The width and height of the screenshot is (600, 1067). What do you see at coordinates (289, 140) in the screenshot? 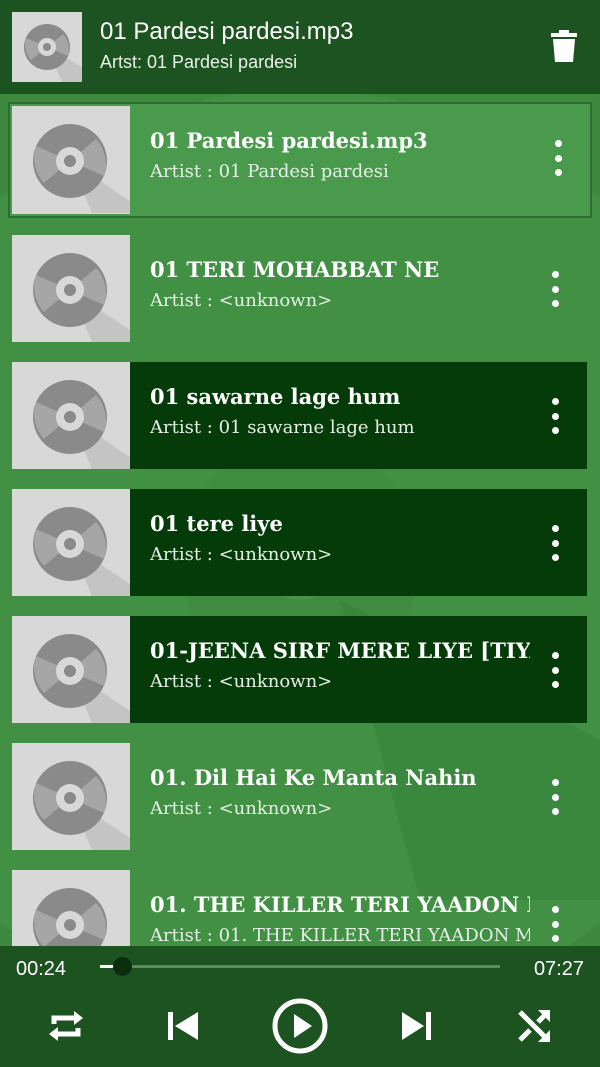
I see `track-title: 01 Pardesi pardesi.mp3` at bounding box center [289, 140].